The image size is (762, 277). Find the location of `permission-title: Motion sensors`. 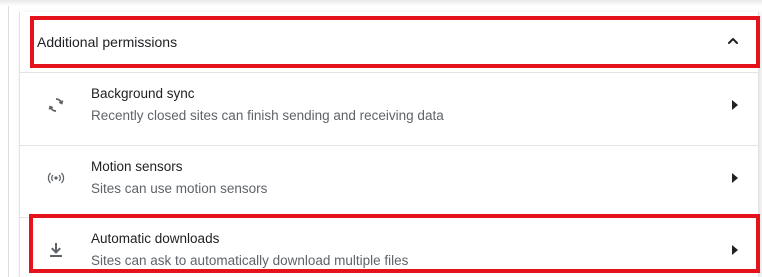

permission-title: Motion sensors is located at coordinates (137, 166).